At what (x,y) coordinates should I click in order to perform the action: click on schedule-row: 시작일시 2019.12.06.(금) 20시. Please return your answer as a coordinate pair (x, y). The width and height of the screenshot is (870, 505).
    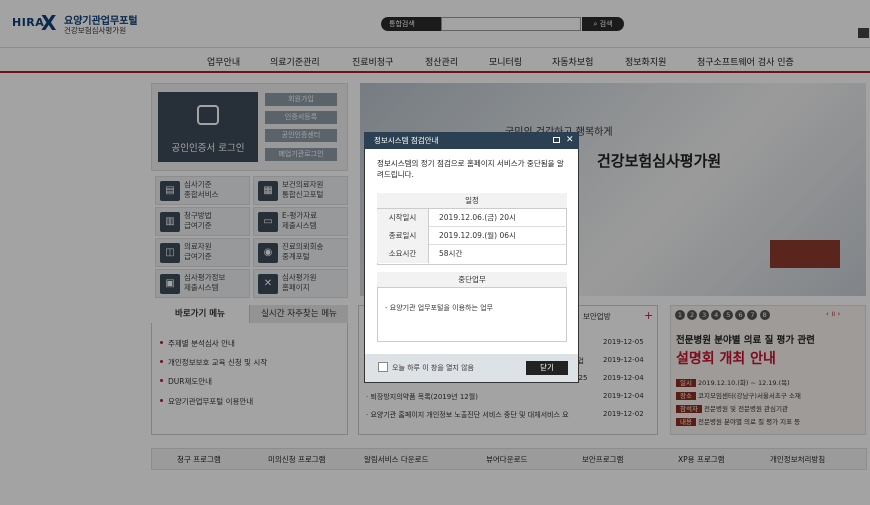
    Looking at the image, I should click on (472, 218).